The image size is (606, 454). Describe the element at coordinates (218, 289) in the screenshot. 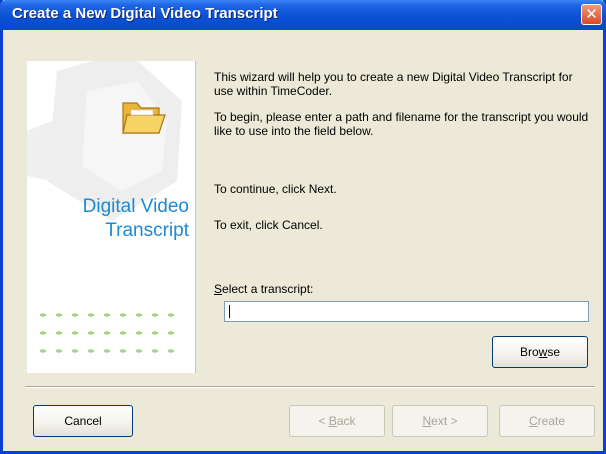

I see `label-mnemonic: S` at that location.